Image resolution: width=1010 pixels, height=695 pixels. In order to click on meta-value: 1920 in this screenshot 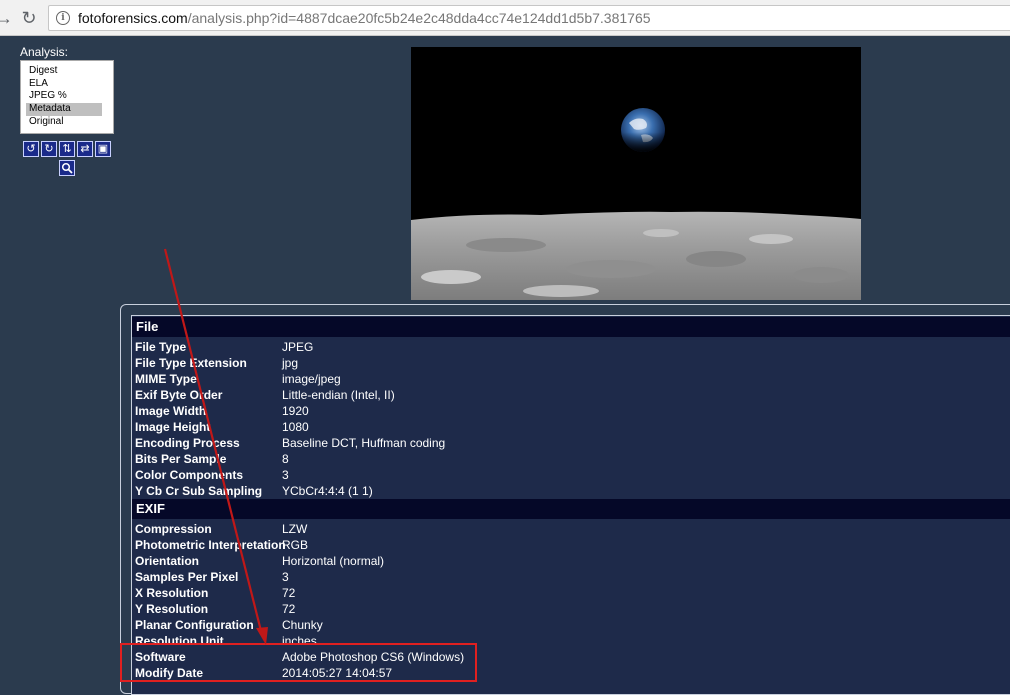, I will do `click(295, 411)`.